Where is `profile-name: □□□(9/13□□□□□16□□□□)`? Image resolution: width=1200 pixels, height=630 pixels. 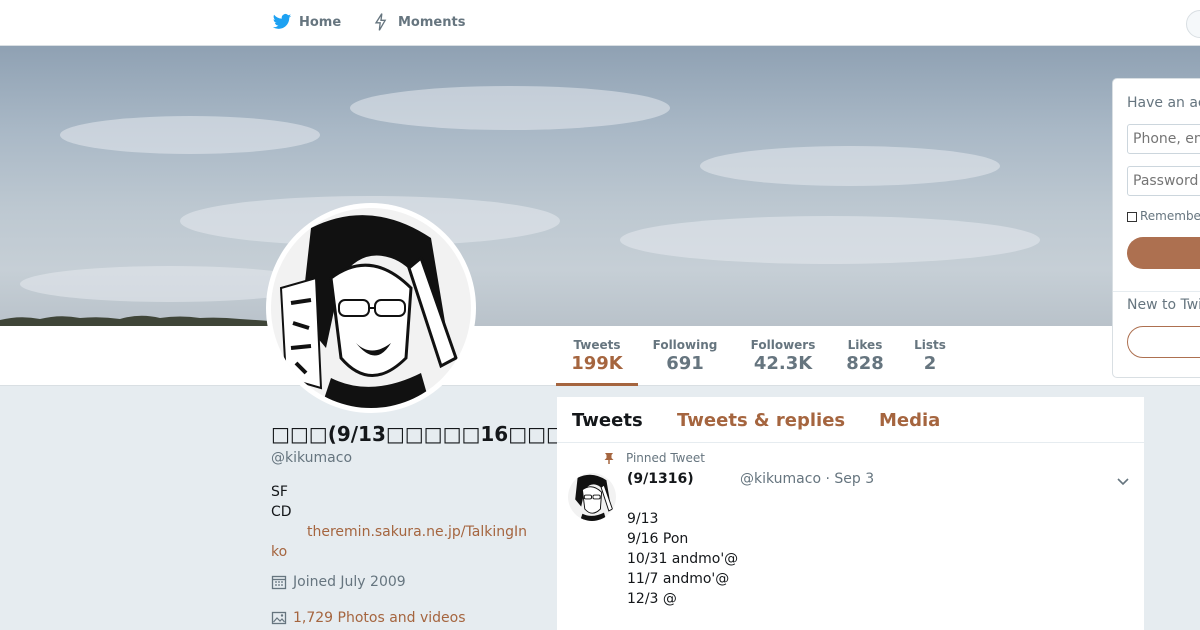
profile-name: □□□(9/13□□□□□16□□□□) is located at coordinates (432, 434).